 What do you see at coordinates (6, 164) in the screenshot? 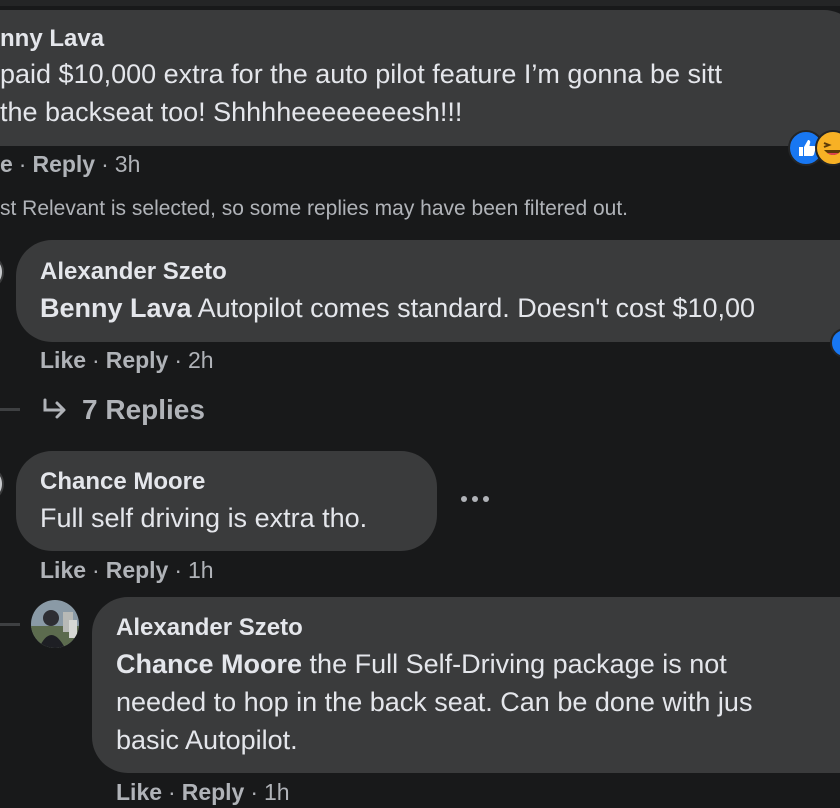
I see `like-action: e` at bounding box center [6, 164].